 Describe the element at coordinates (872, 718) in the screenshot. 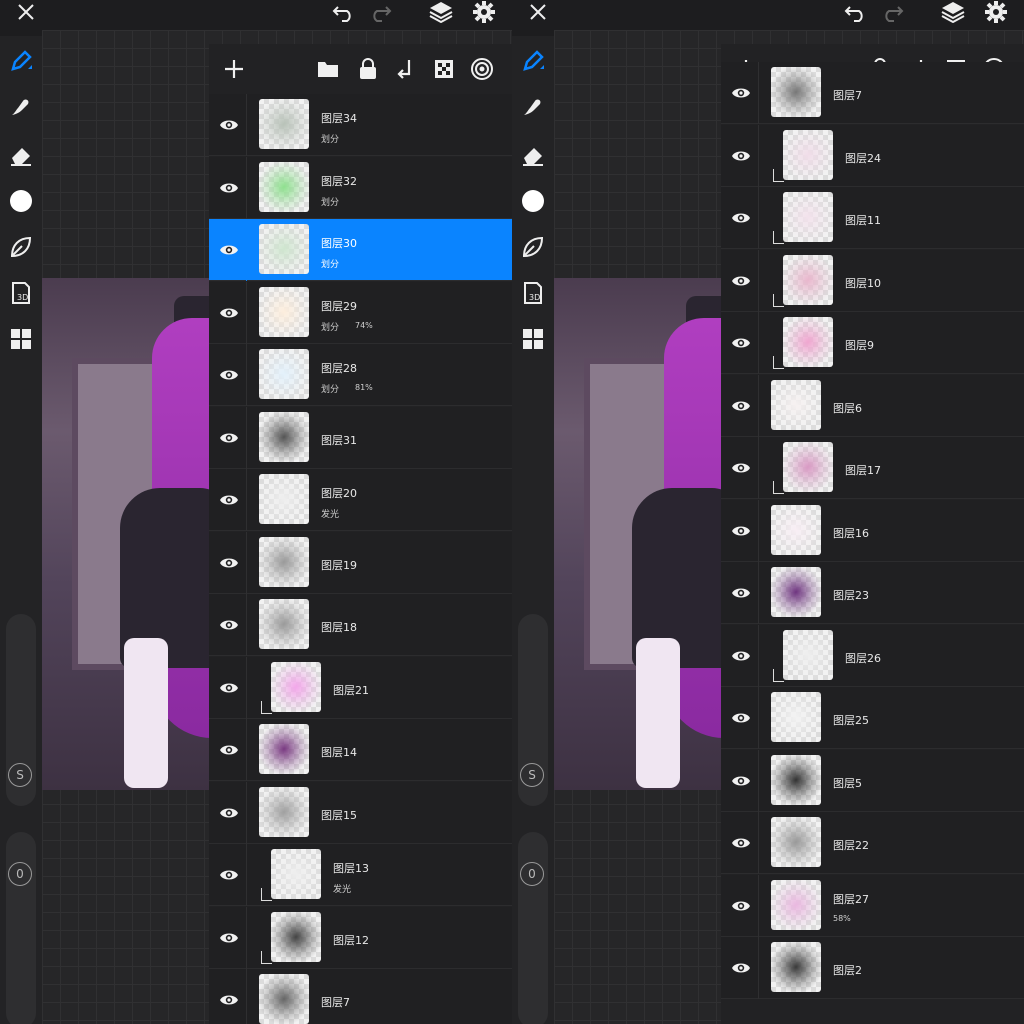

I see `layer-row: 图层25` at that location.